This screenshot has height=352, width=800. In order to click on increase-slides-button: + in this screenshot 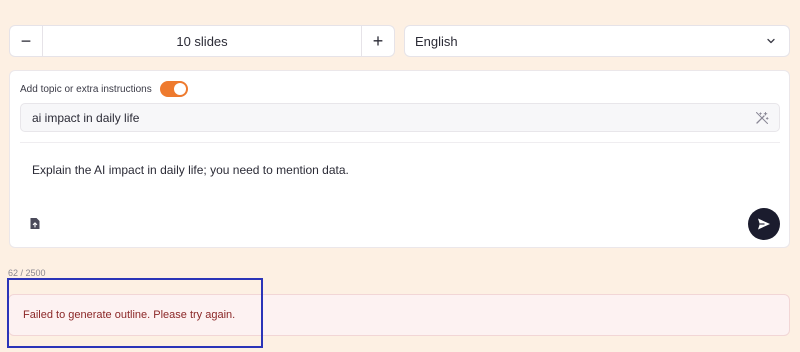, I will do `click(377, 41)`.